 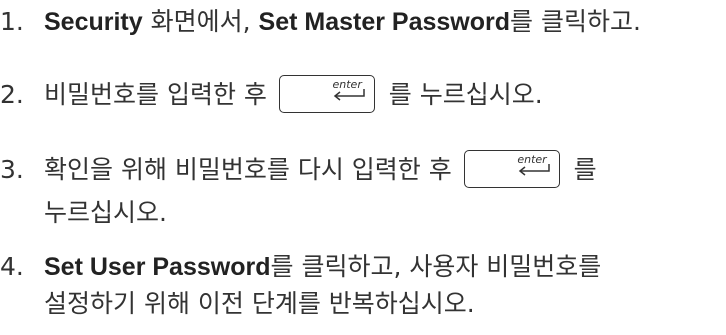 I want to click on step-2: 2. 비밀번호를 입력한 후 enter 를 누르십시오., so click(x=271, y=95).